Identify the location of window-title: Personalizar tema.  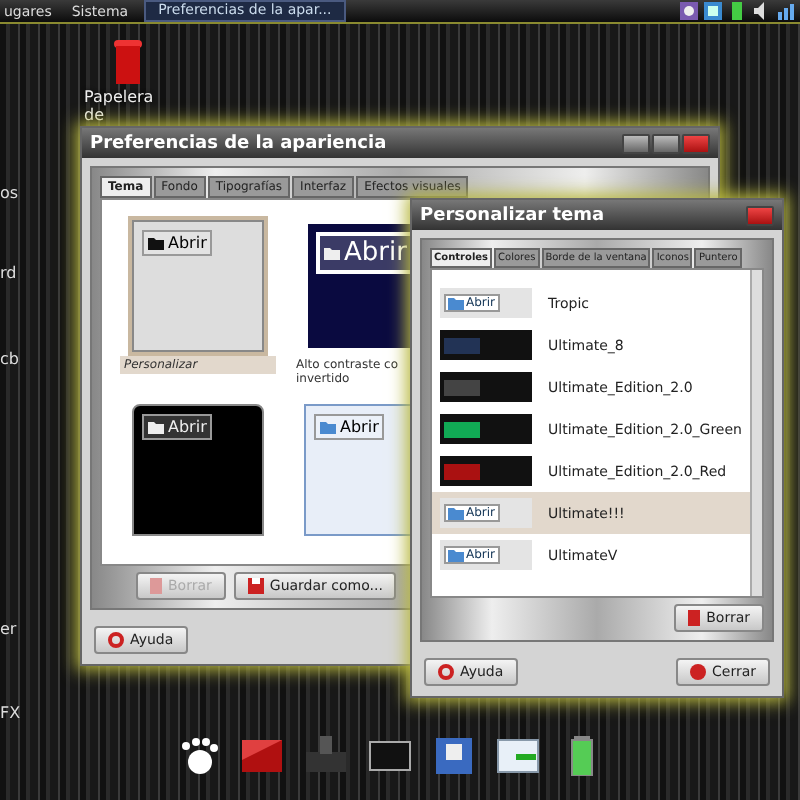
(512, 215).